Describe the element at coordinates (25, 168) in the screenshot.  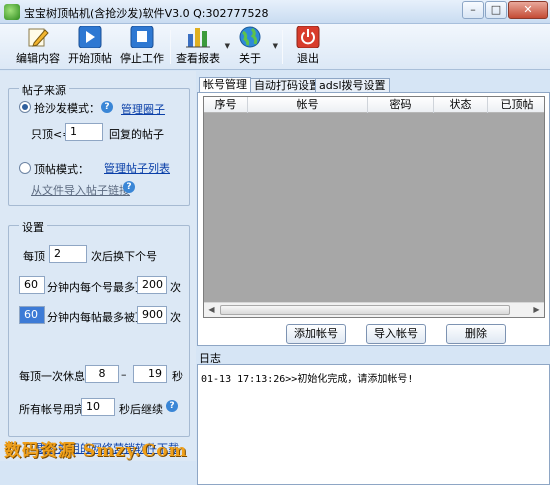
I see `top-mode-radio` at that location.